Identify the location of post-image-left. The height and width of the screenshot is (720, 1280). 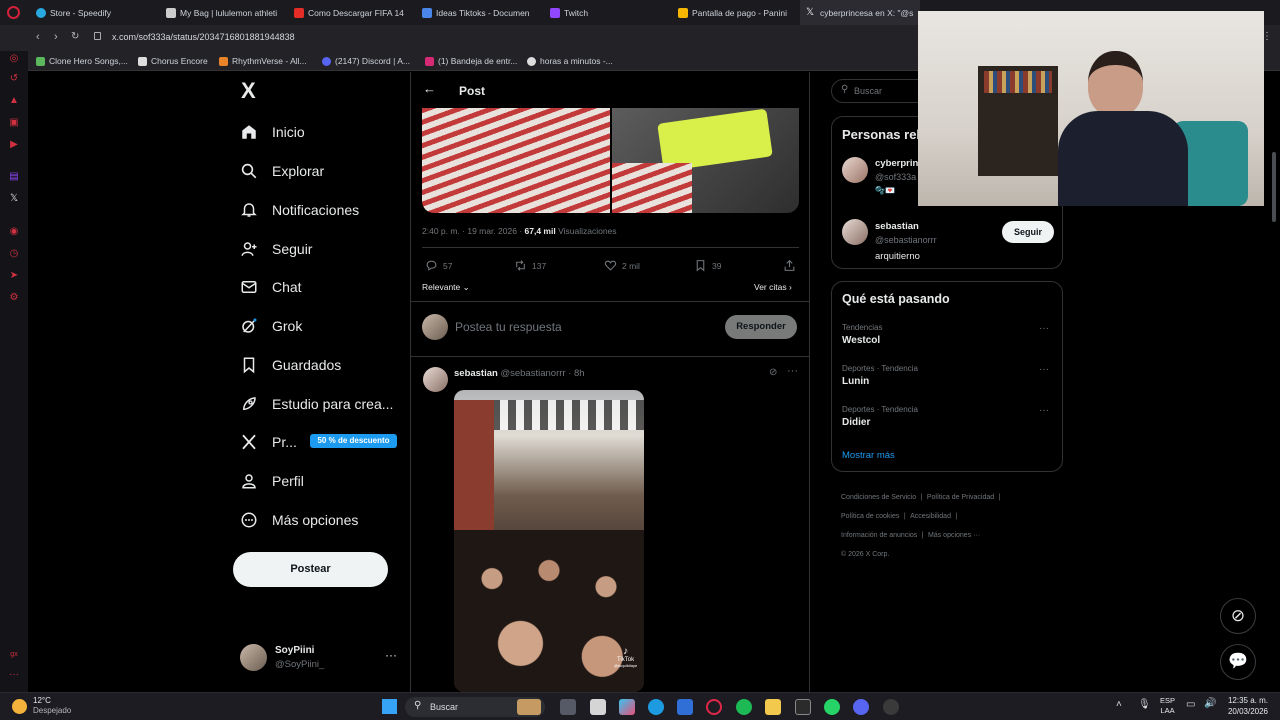
(516, 160).